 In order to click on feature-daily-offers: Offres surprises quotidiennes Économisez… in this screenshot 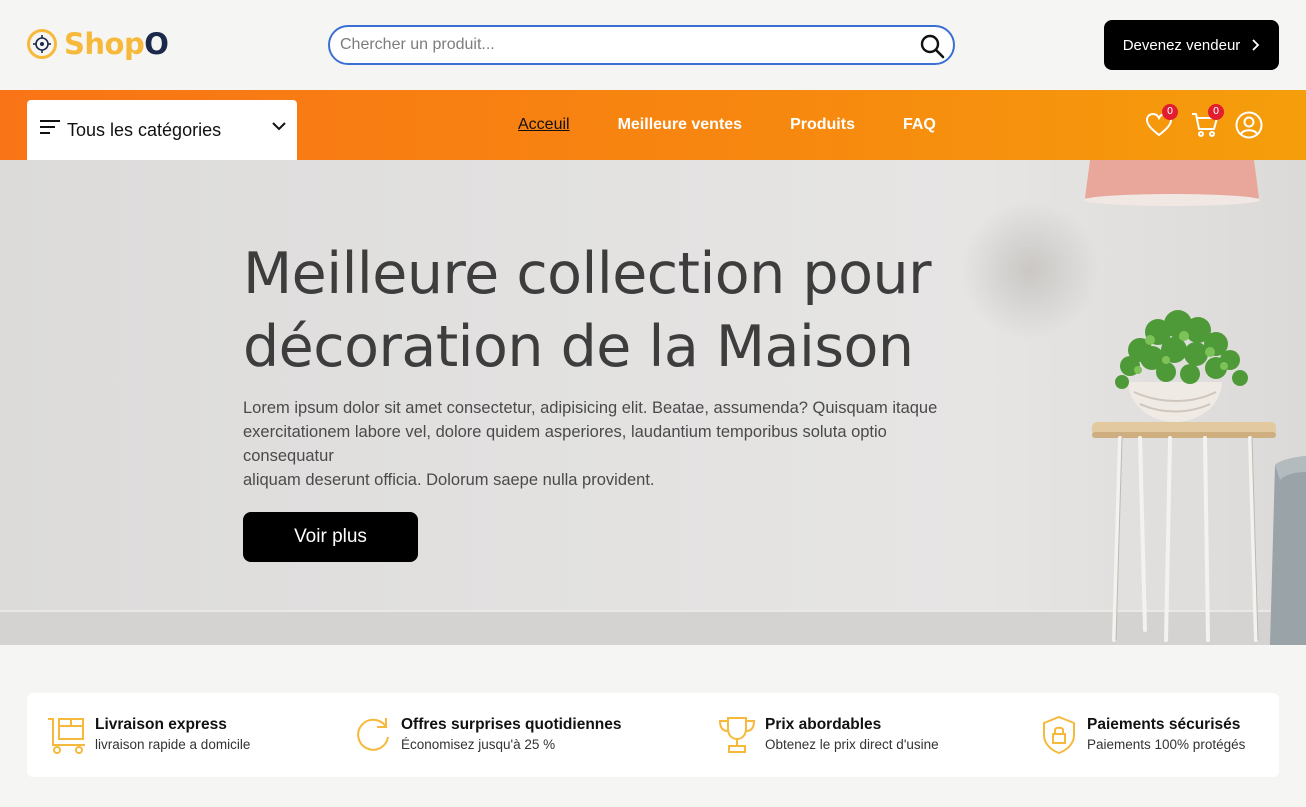, I will do `click(487, 735)`.